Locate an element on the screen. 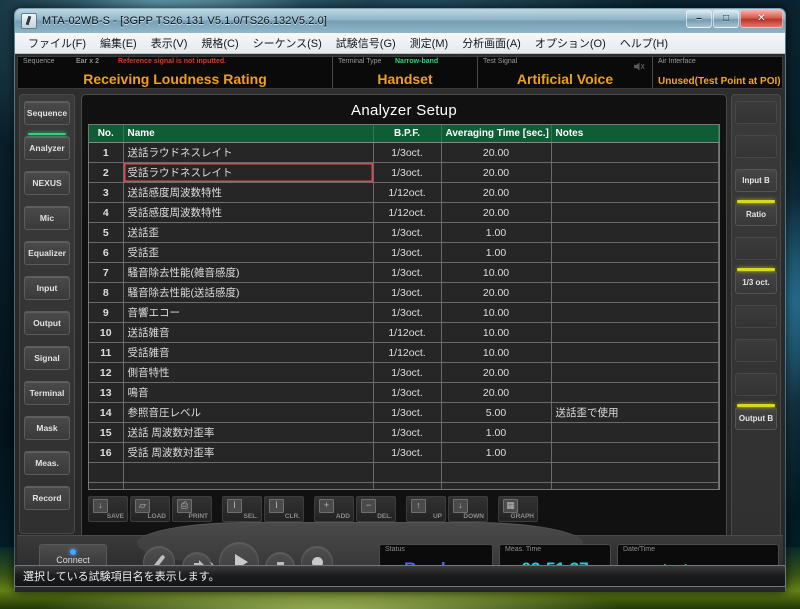 The height and width of the screenshot is (609, 800). row-cell-name: 受話歪 is located at coordinates (248, 252).